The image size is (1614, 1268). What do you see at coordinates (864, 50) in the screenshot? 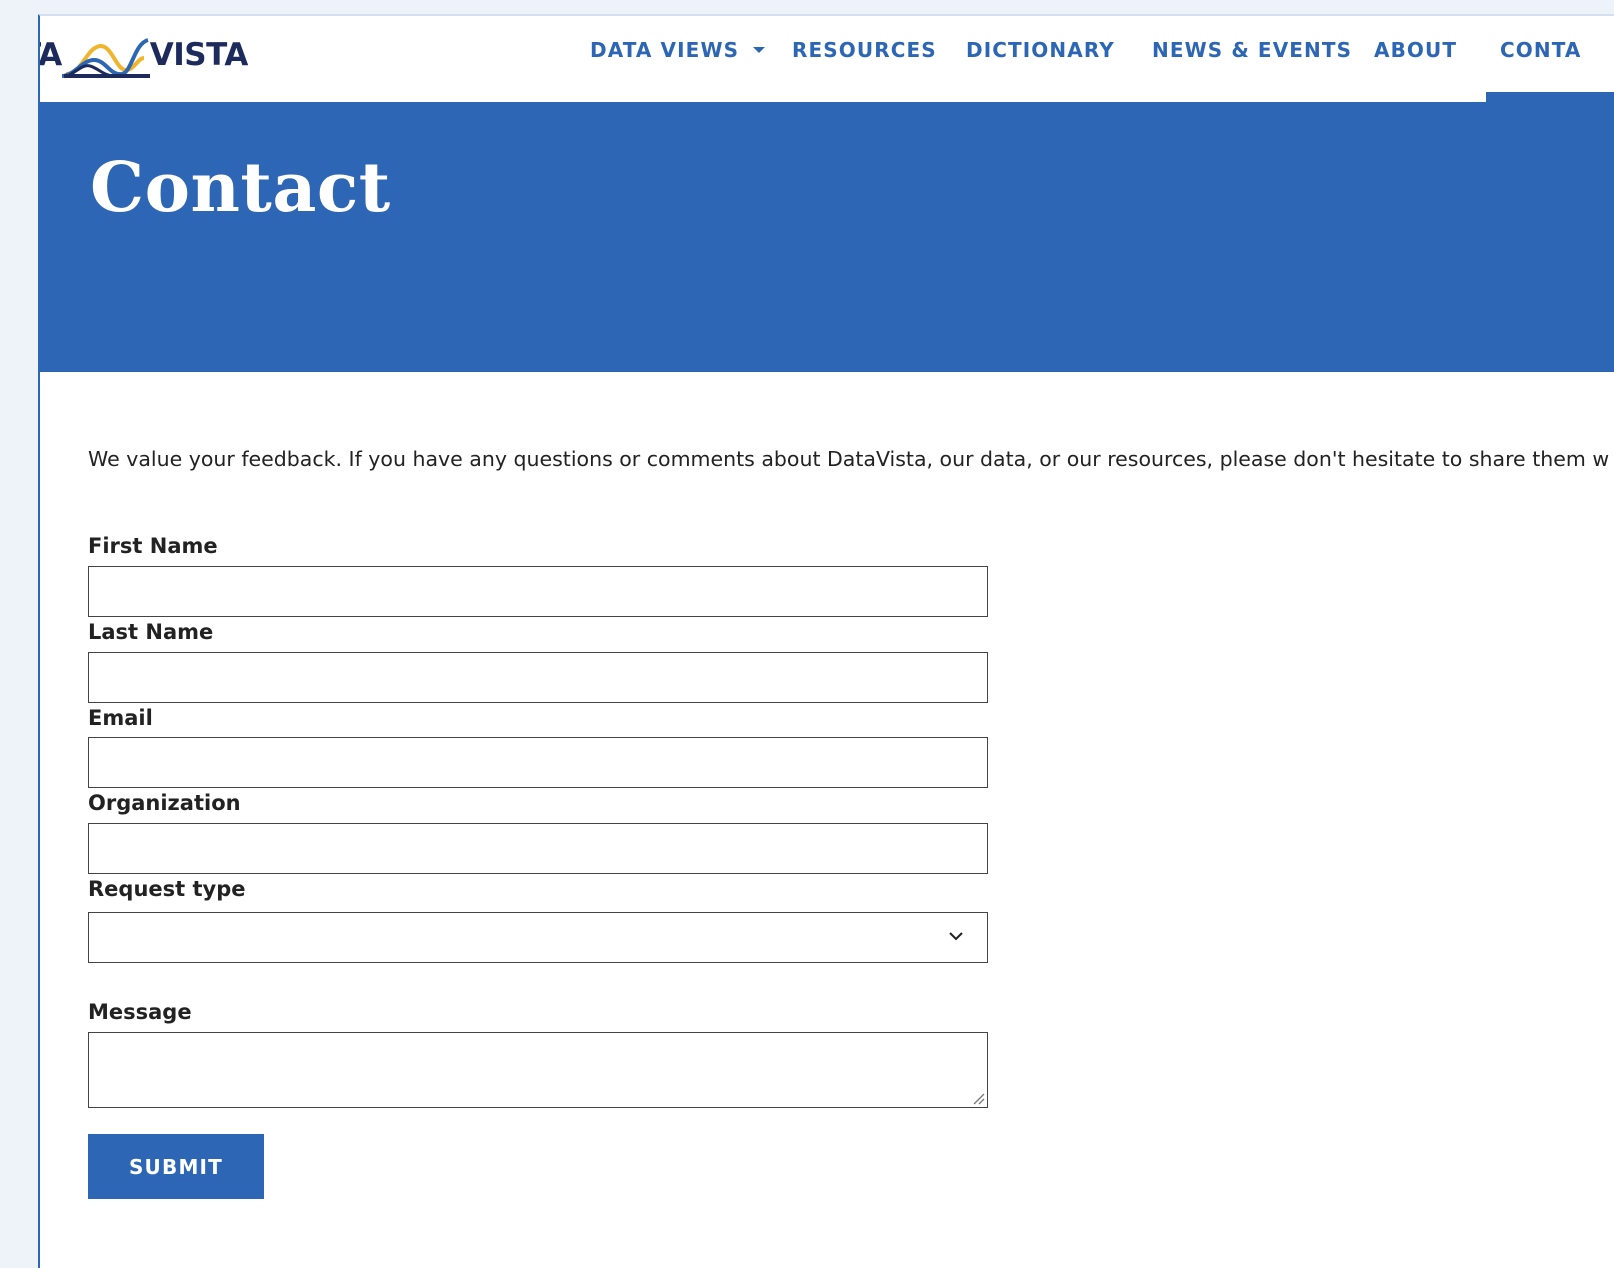
I see `nav-item-resources: RESOURCES` at bounding box center [864, 50].